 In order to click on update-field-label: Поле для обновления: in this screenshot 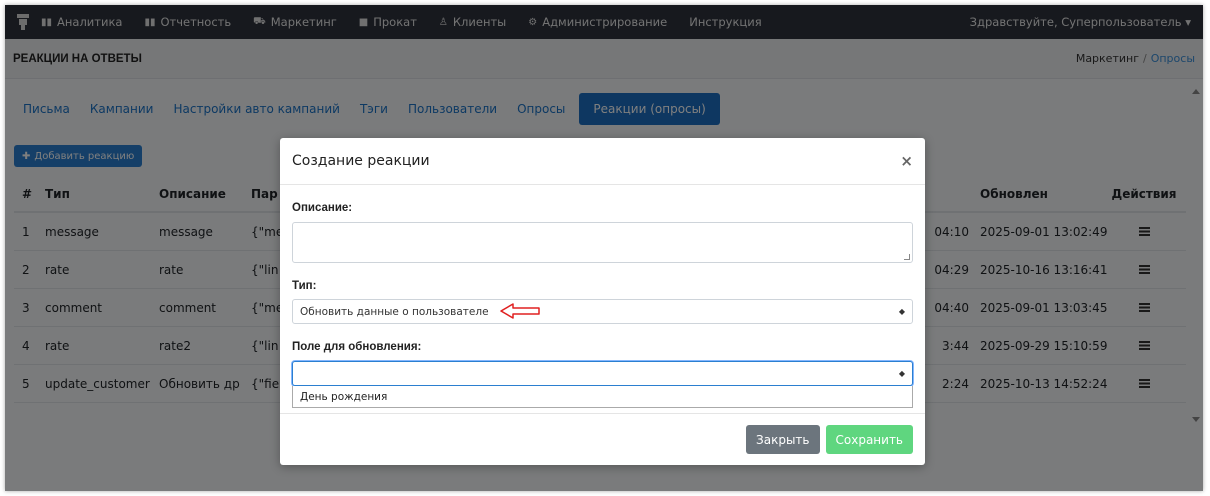, I will do `click(357, 347)`.